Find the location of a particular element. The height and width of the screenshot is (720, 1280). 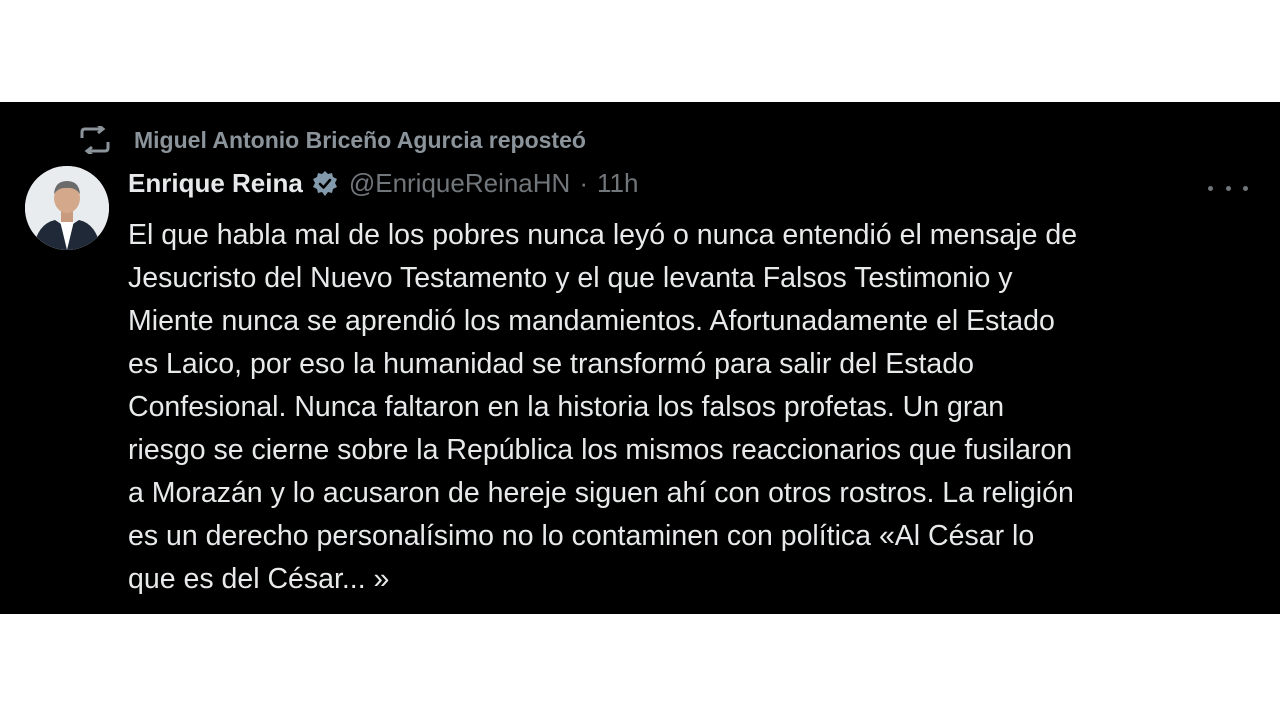

repost-text: Miguel Antonio Briceño Agurcia reposteó is located at coordinates (360, 139).